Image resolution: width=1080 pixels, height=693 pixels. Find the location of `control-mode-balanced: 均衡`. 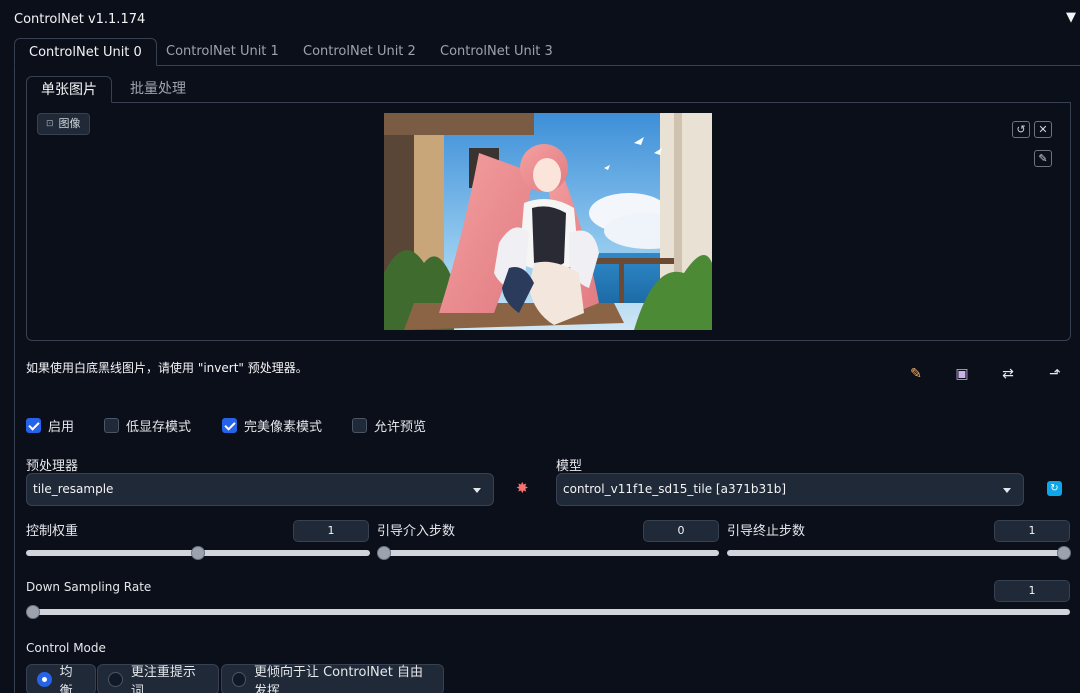

control-mode-balanced: 均衡 is located at coordinates (61, 678).